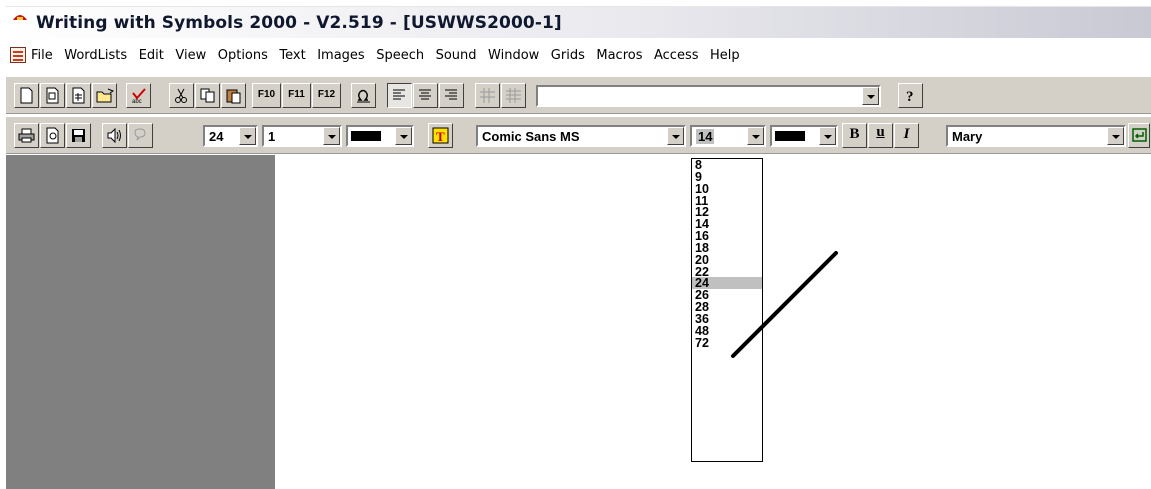  I want to click on menu-item-help: Help, so click(730, 55).